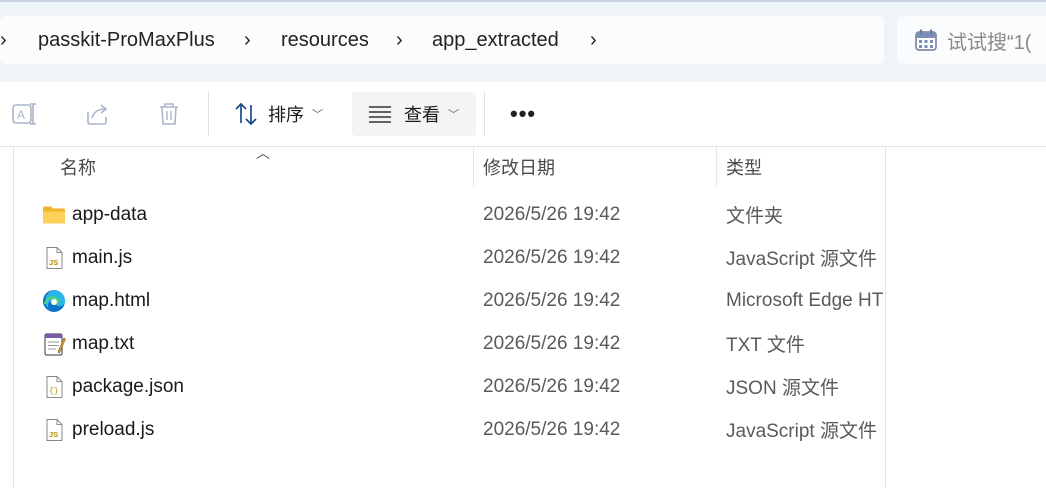 The image size is (1046, 488). What do you see at coordinates (21, 115) in the screenshot?
I see `svg-text: A` at bounding box center [21, 115].